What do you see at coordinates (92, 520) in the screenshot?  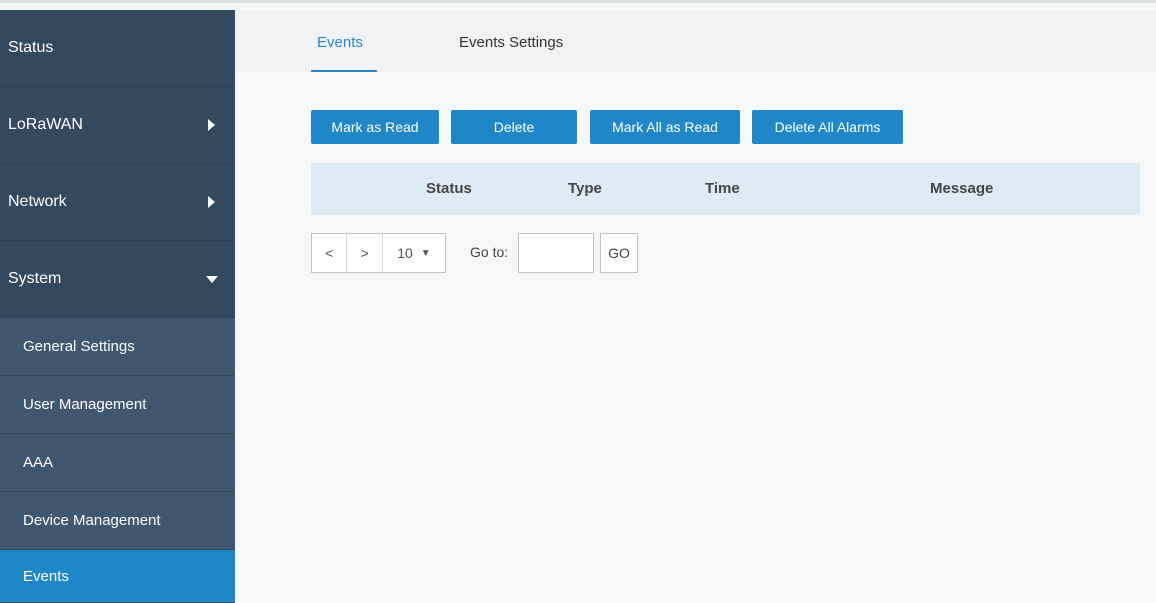 I see `sidebar-subitem-label: Device Management` at bounding box center [92, 520].